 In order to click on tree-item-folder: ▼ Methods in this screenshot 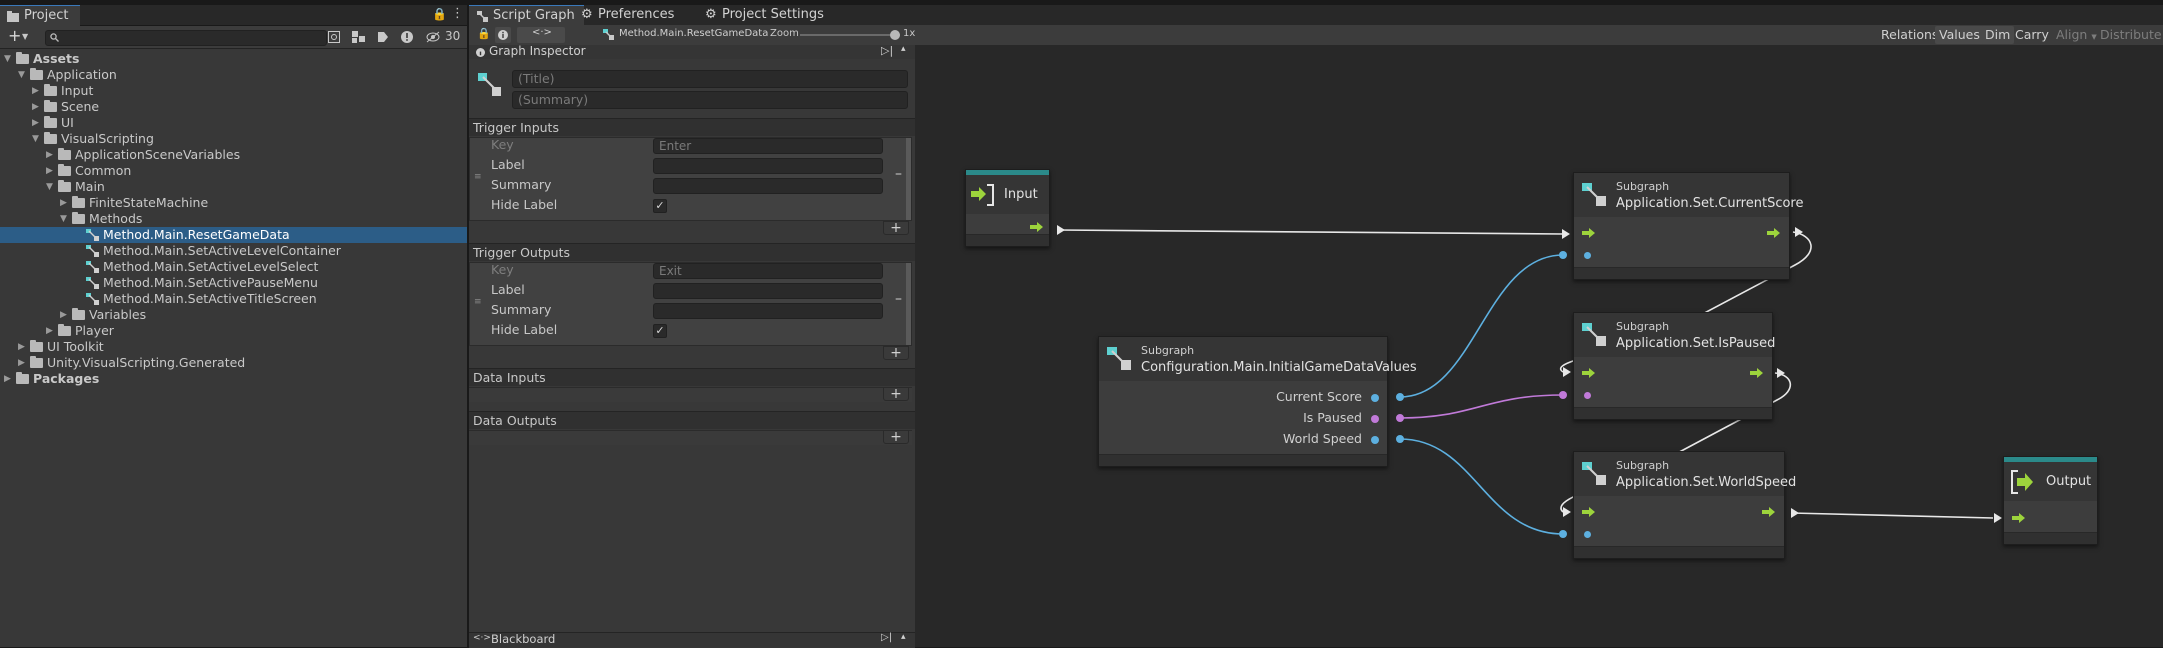, I will do `click(233, 219)`.